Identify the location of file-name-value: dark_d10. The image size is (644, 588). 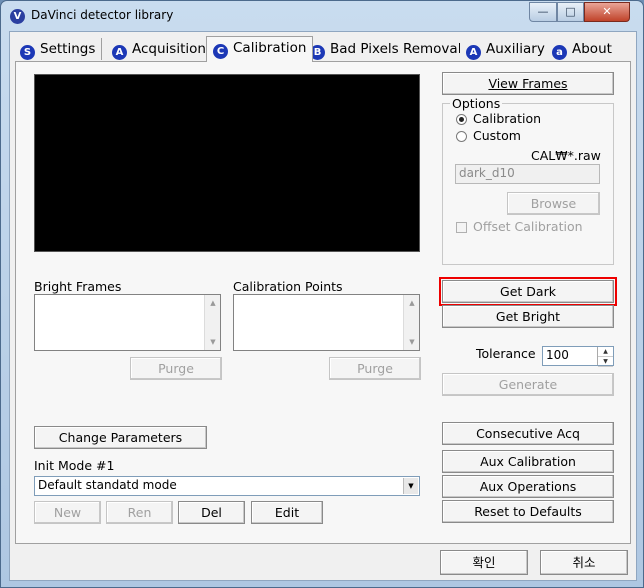
(487, 173).